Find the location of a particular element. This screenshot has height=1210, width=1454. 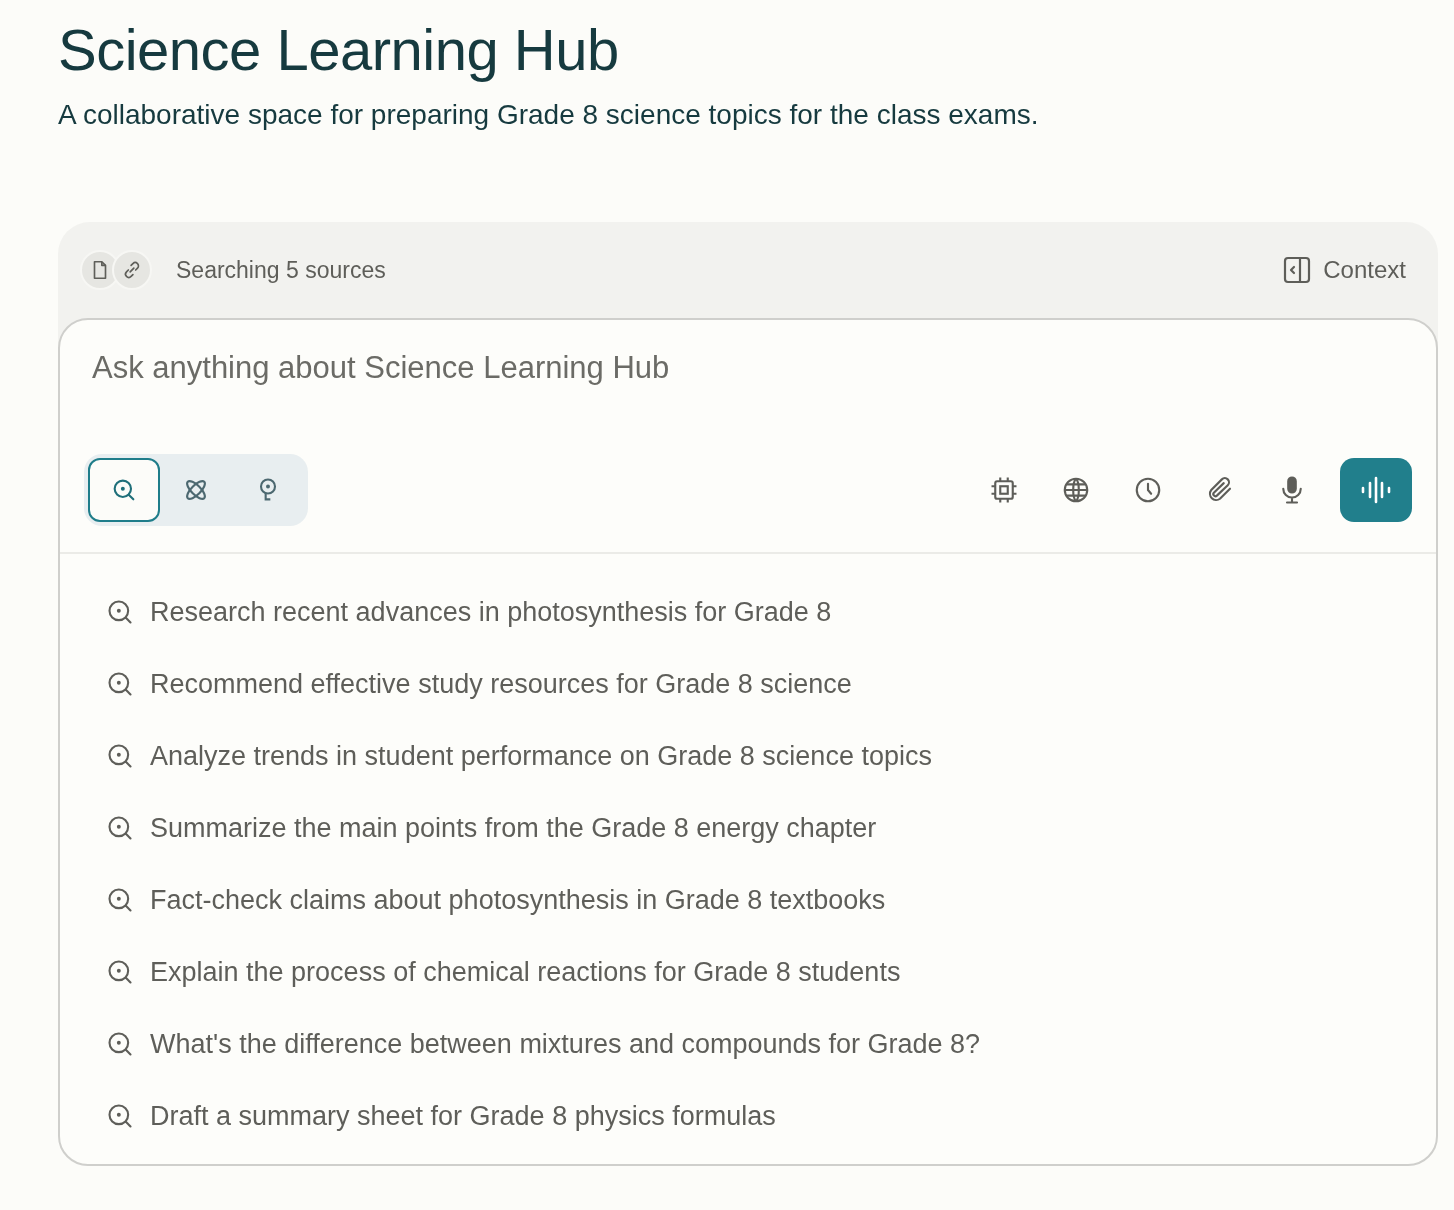

context-button: Context is located at coordinates (1344, 270).